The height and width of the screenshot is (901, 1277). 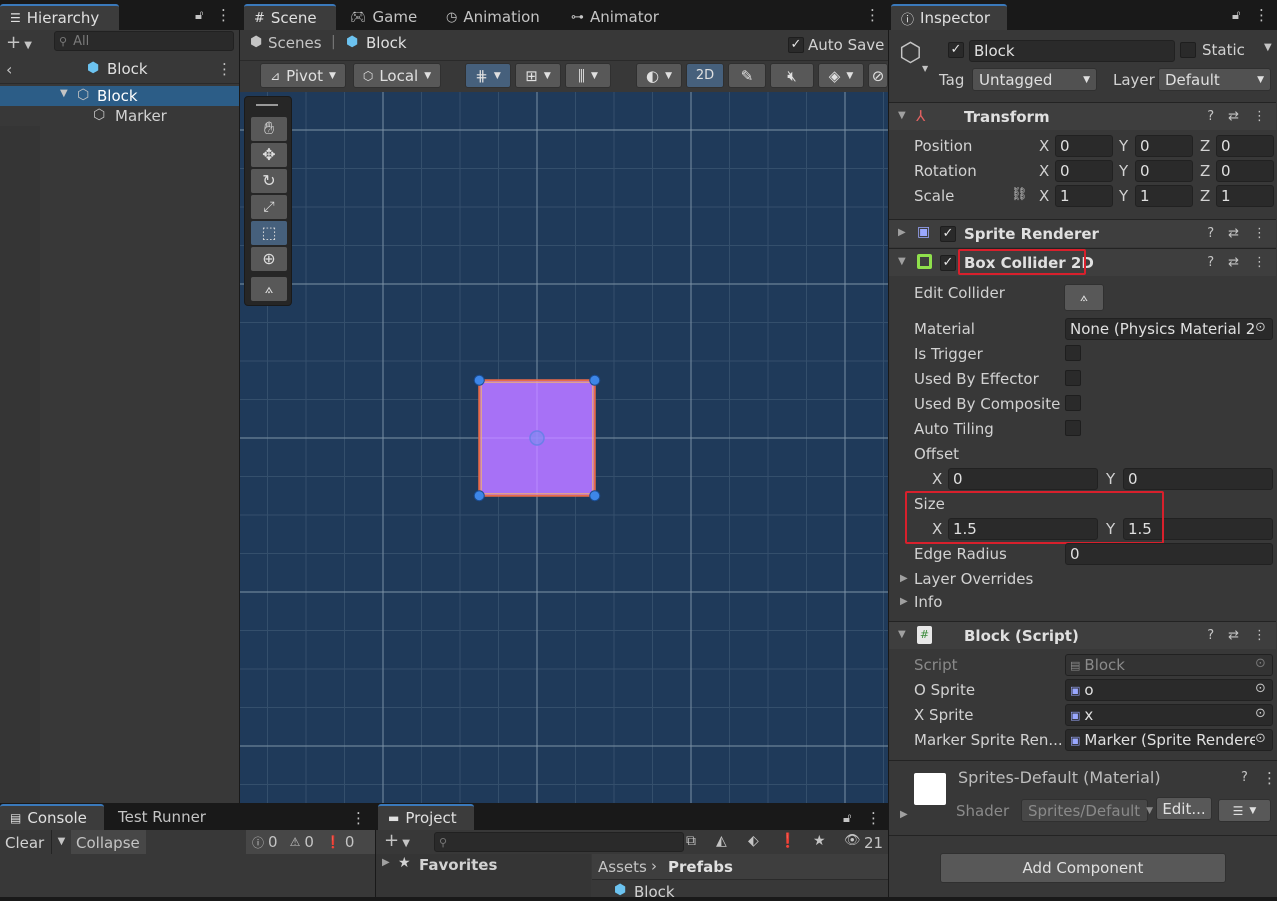 I want to click on search-by-type-icon: ⧉, so click(x=691, y=841).